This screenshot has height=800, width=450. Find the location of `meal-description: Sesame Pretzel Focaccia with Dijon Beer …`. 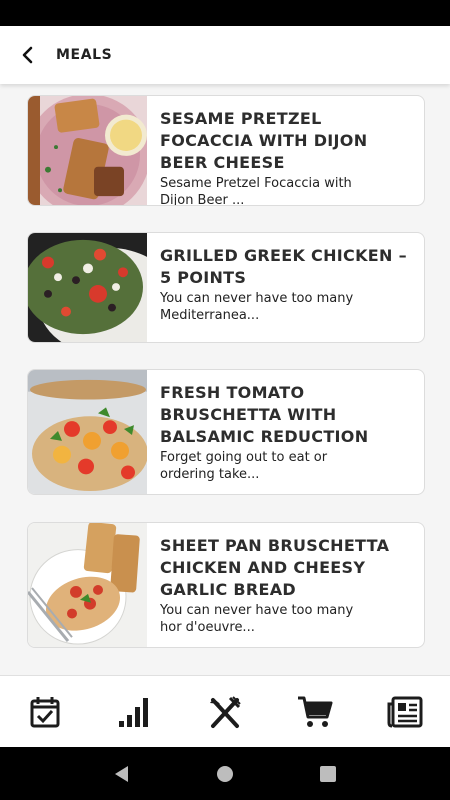

meal-description: Sesame Pretzel Focaccia with Dijon Beer … is located at coordinates (256, 191).